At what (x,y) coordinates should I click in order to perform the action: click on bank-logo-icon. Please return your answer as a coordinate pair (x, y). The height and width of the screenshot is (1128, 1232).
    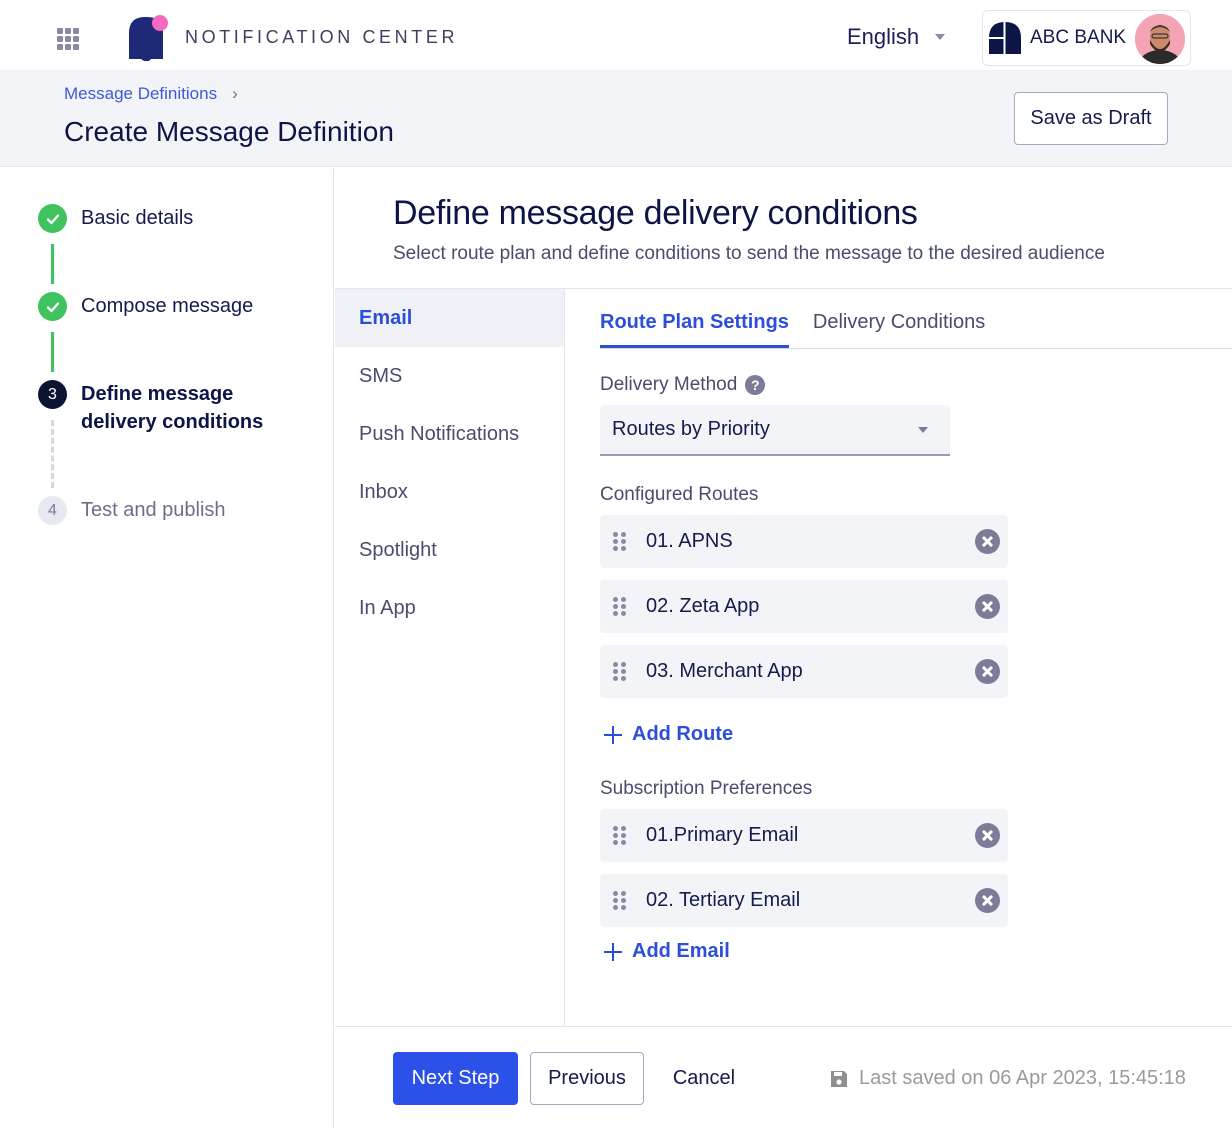
    Looking at the image, I should click on (1004, 38).